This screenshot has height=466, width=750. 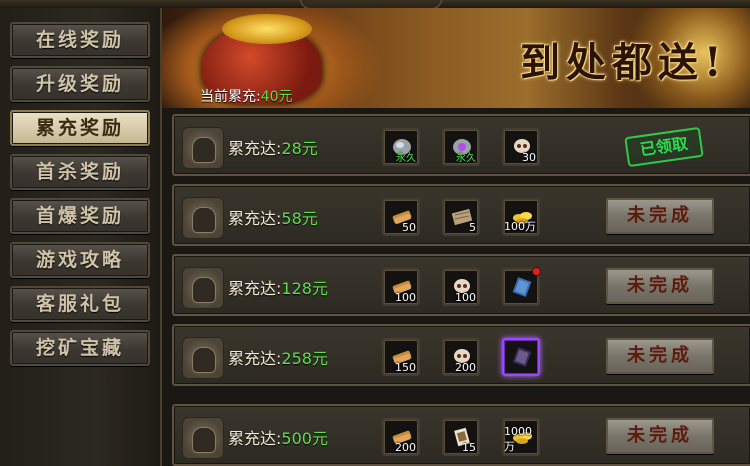 I want to click on reward-row: 累充达:28元 永久 永久 30 已领取, so click(x=461, y=145).